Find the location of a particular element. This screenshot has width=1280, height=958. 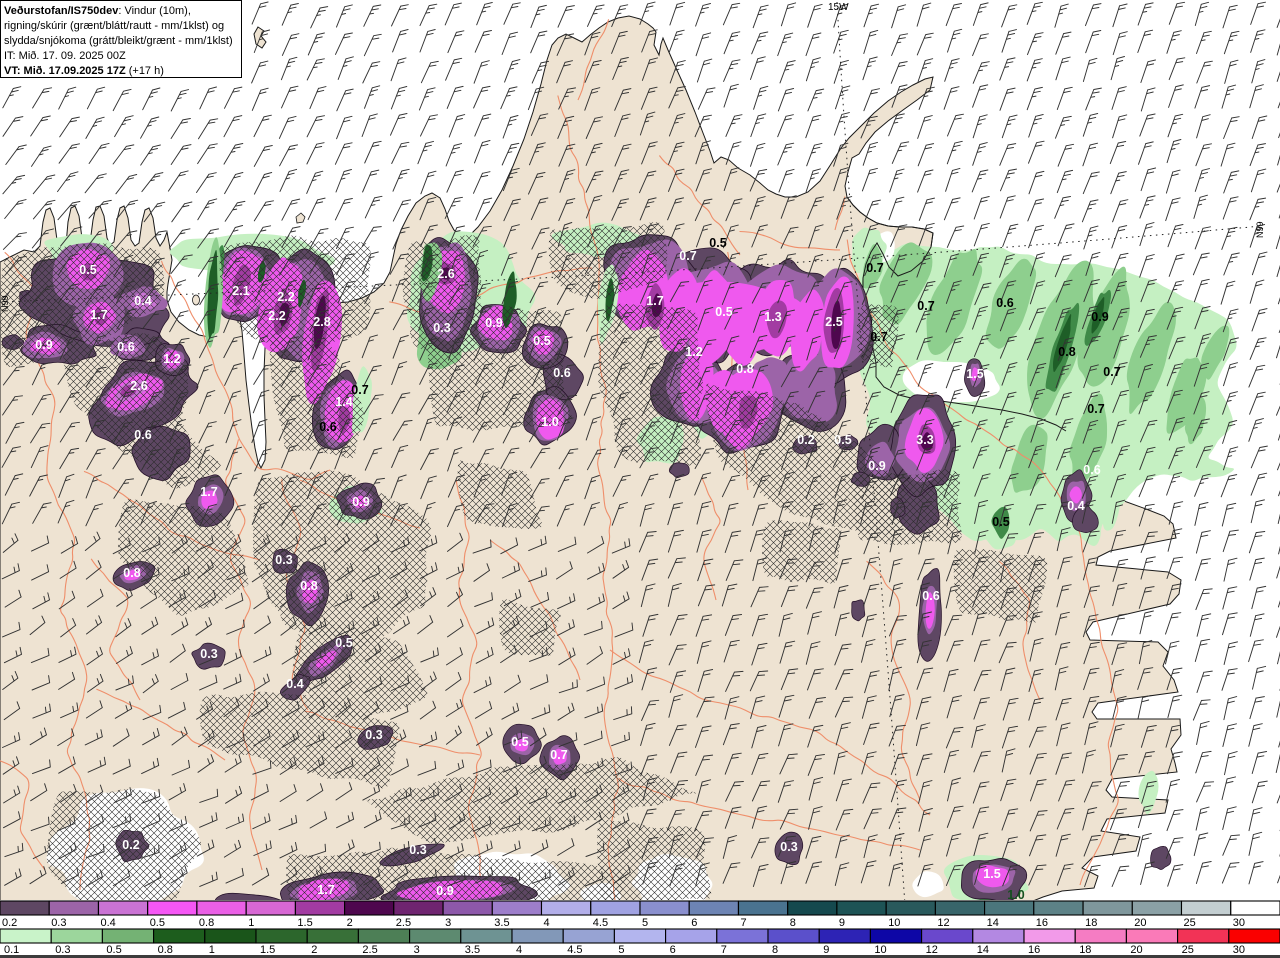

svg-text: 0.1 is located at coordinates (11, 950).